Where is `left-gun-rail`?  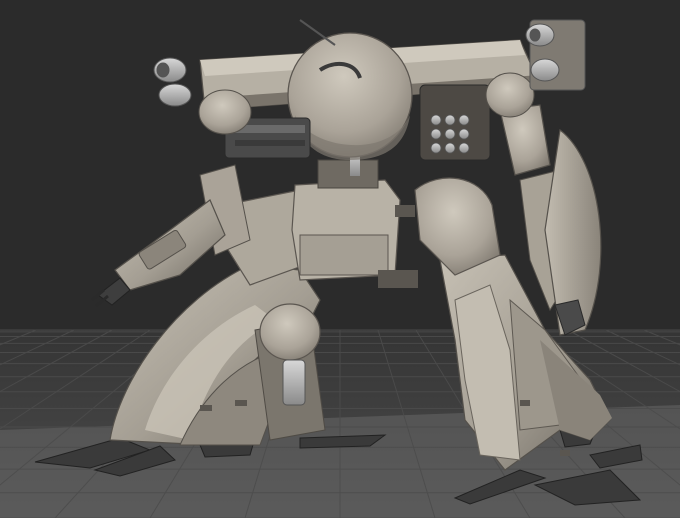
left-gun-rail is located at coordinates (270, 143).